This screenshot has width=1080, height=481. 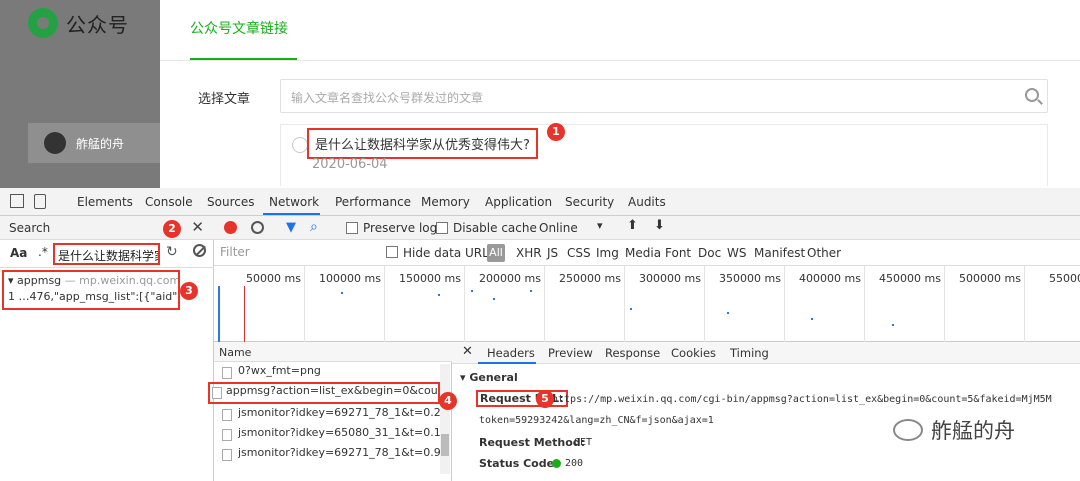 What do you see at coordinates (643, 253) in the screenshot?
I see `filter-type-media: Media` at bounding box center [643, 253].